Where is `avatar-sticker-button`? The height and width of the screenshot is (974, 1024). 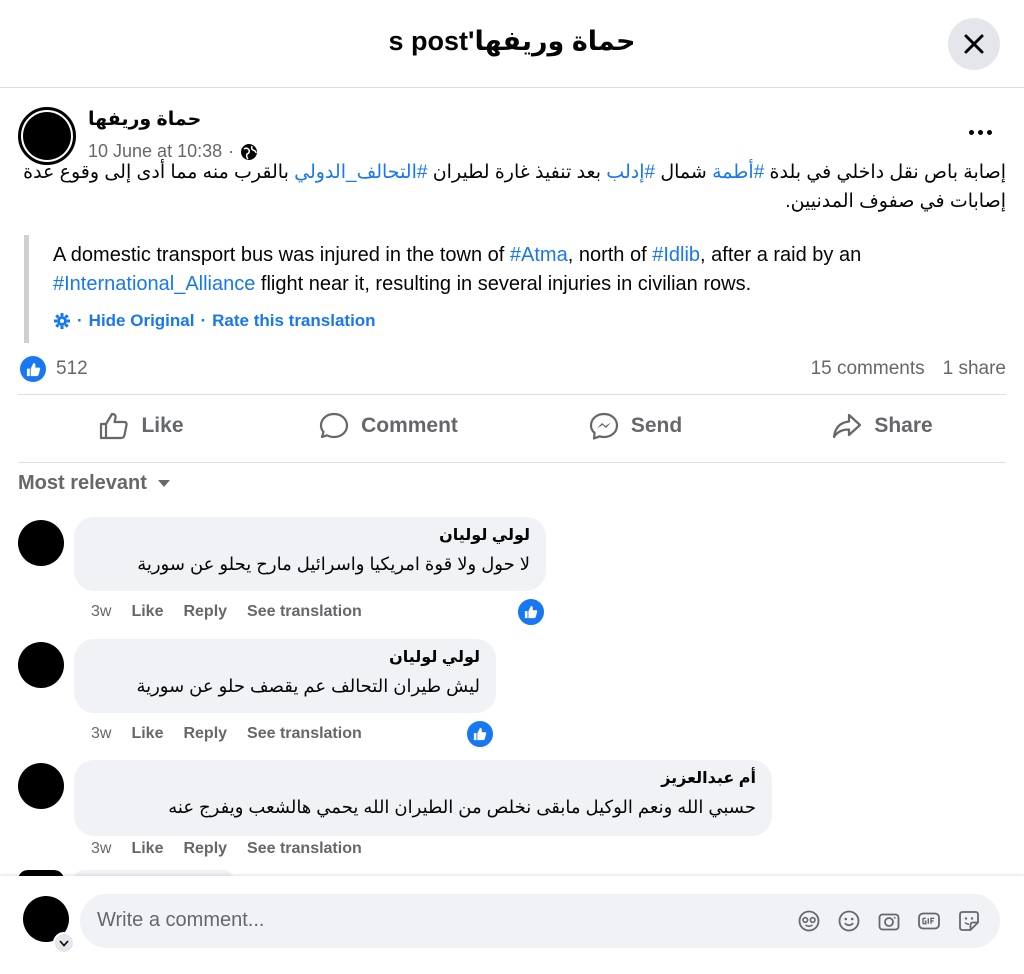 avatar-sticker-button is located at coordinates (809, 921).